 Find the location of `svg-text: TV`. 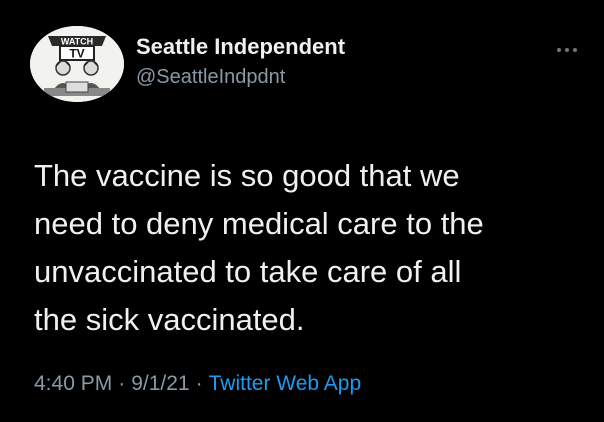

svg-text: TV is located at coordinates (76, 54).